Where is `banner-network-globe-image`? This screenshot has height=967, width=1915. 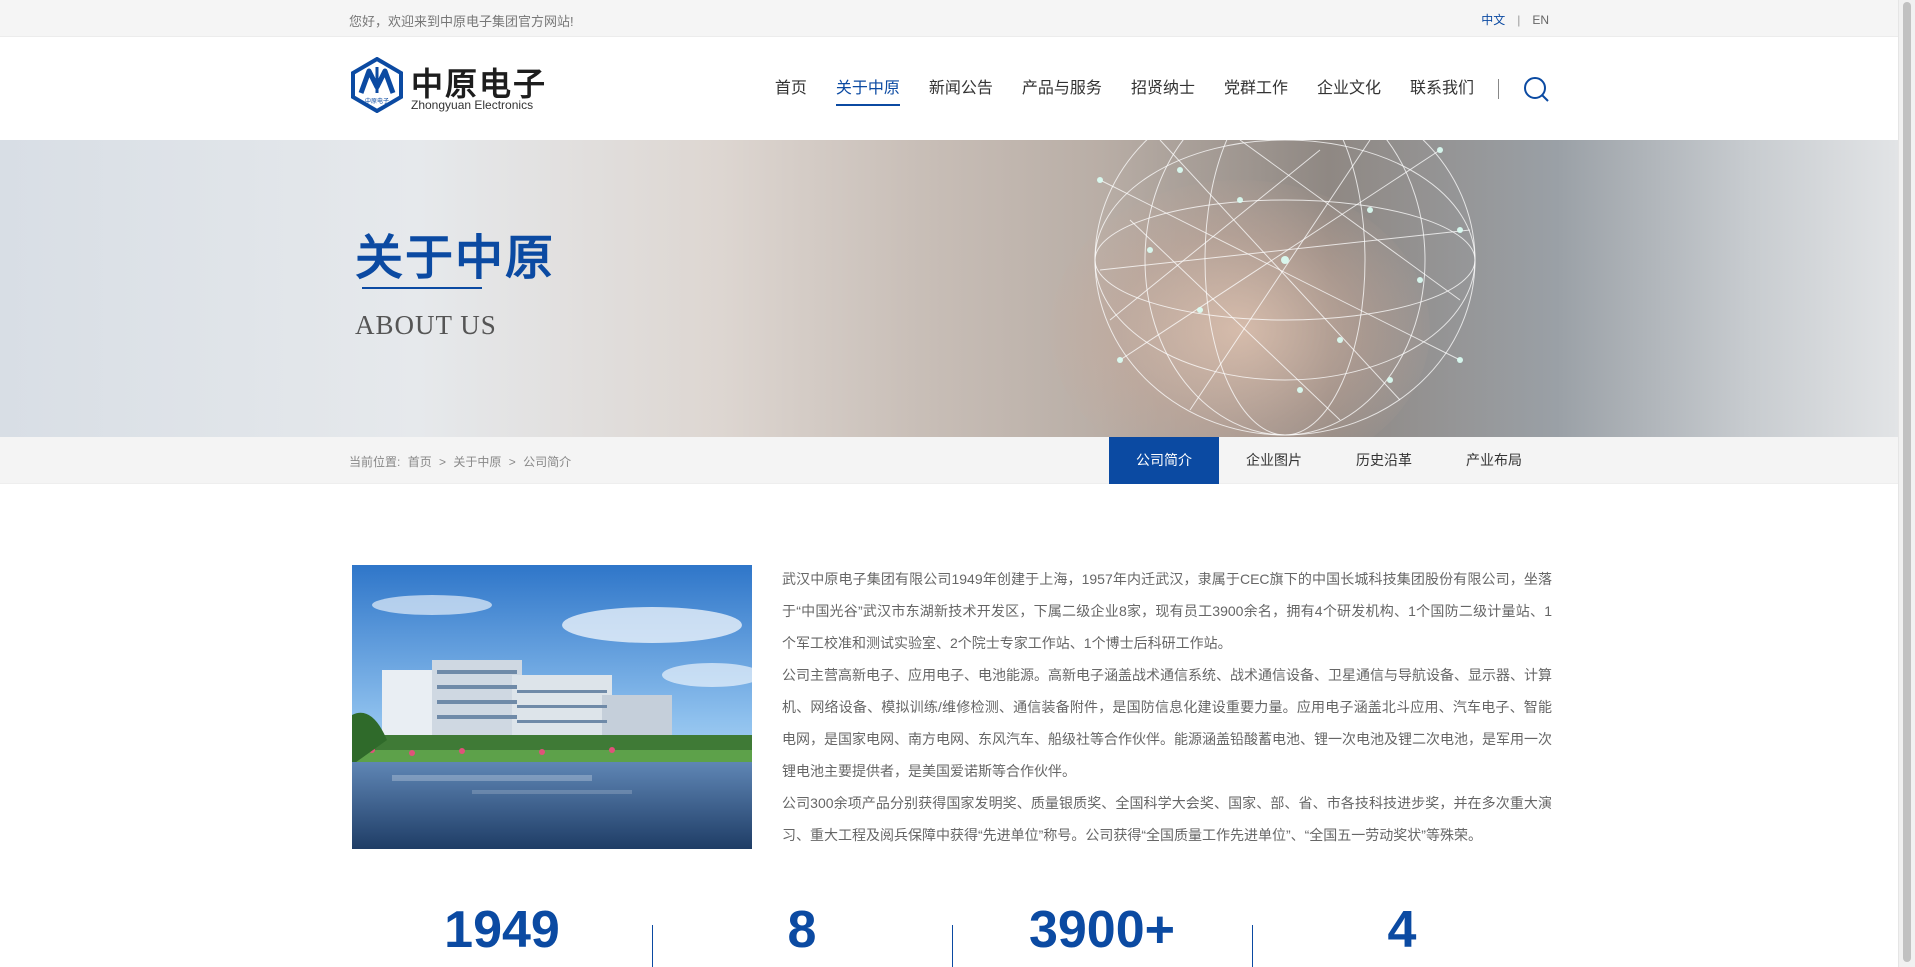 banner-network-globe-image is located at coordinates (1285, 288).